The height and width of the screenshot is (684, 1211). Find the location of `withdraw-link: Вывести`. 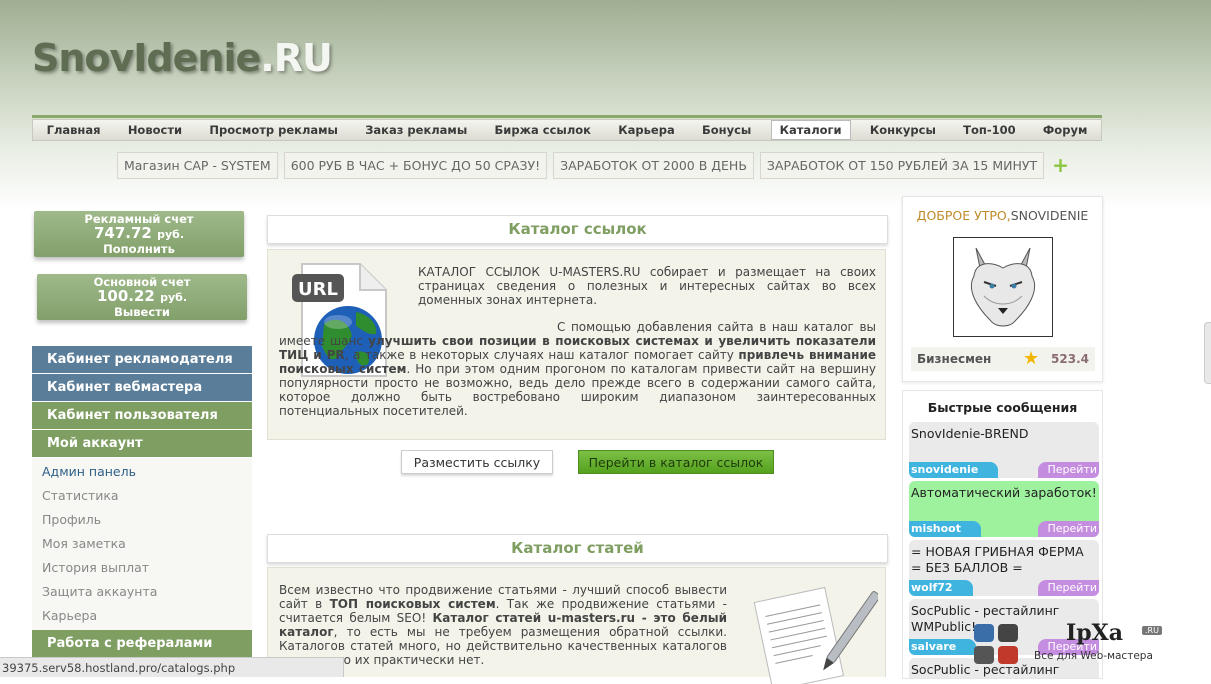

withdraw-link: Вывести is located at coordinates (142, 312).